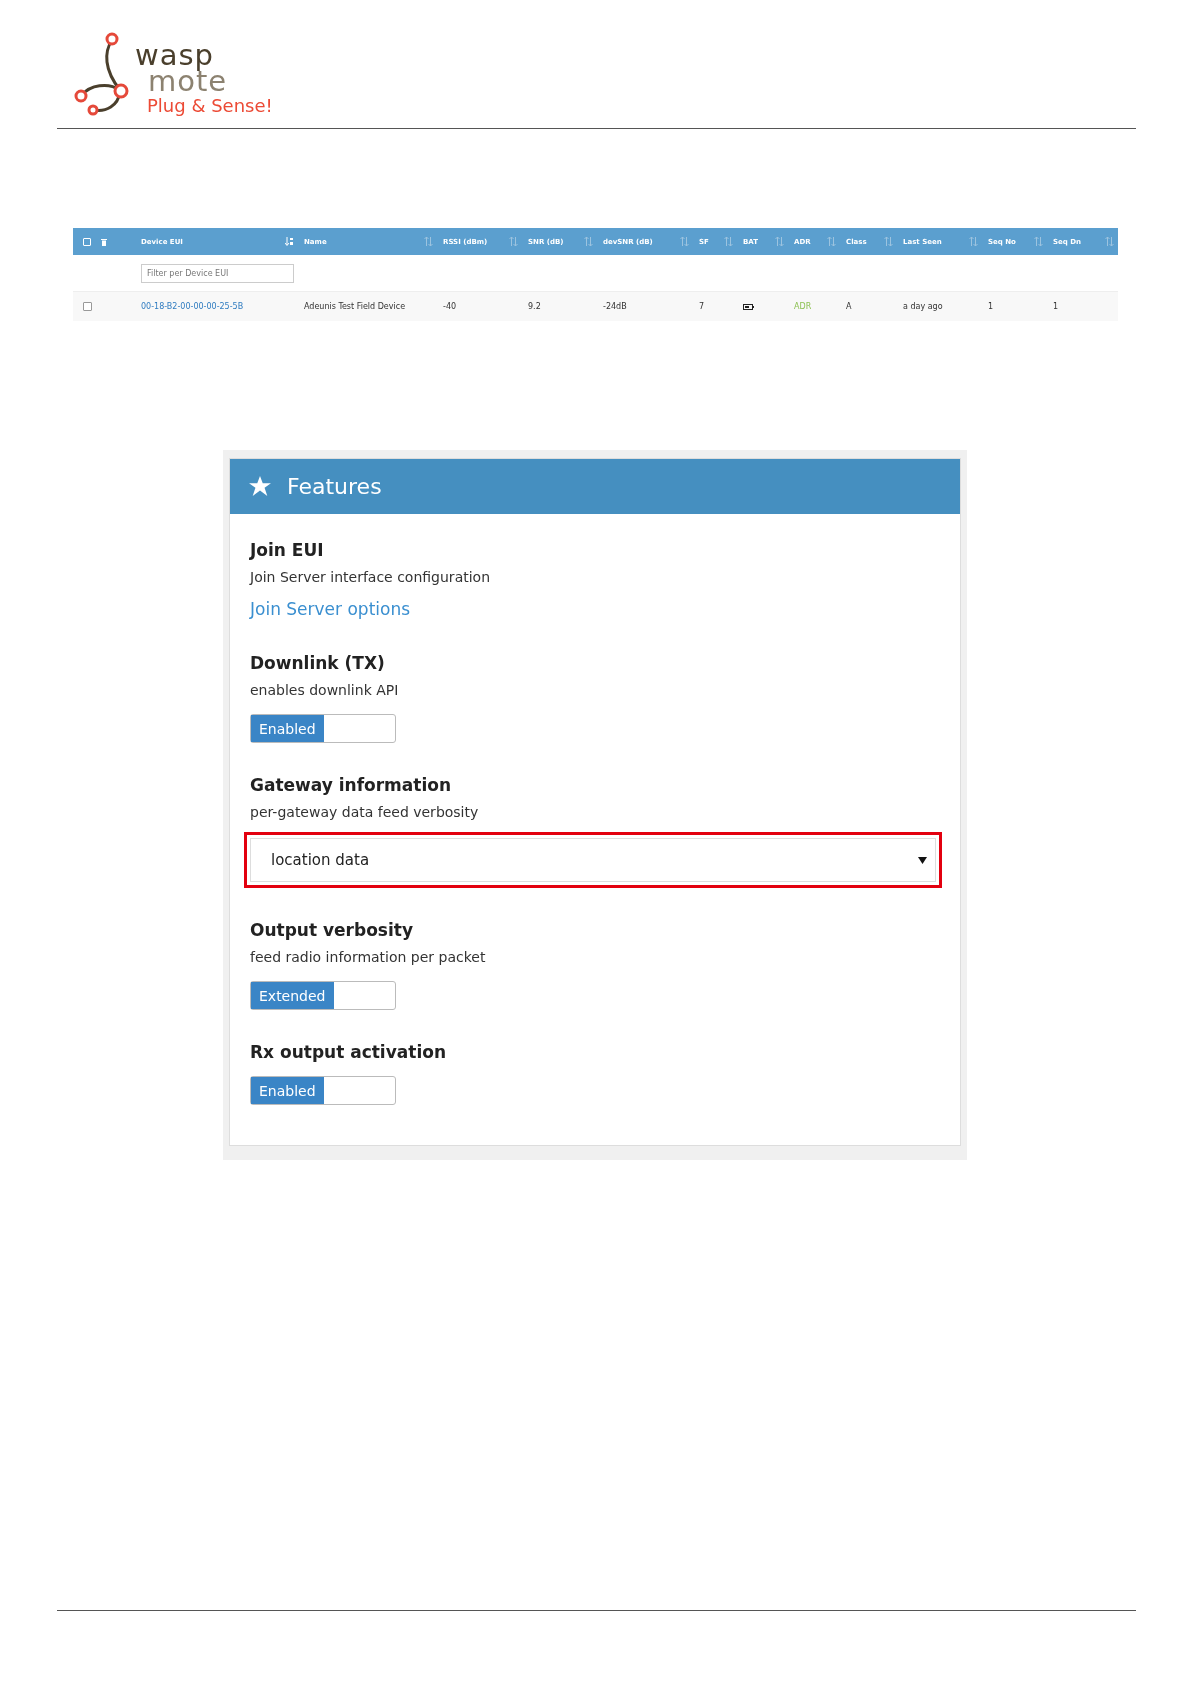 Image resolution: width=1192 pixels, height=1685 pixels. I want to click on section-heading: Output verbosity, so click(331, 930).